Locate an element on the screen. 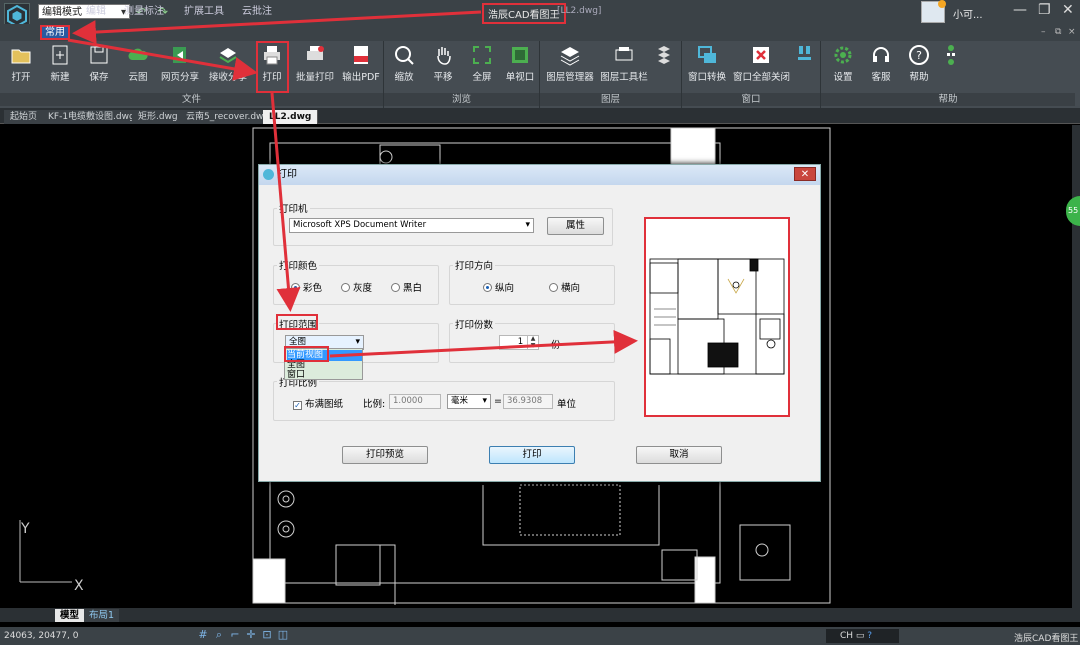 Image resolution: width=1080 pixels, height=645 pixels. radio-label: 黑白 is located at coordinates (413, 288).